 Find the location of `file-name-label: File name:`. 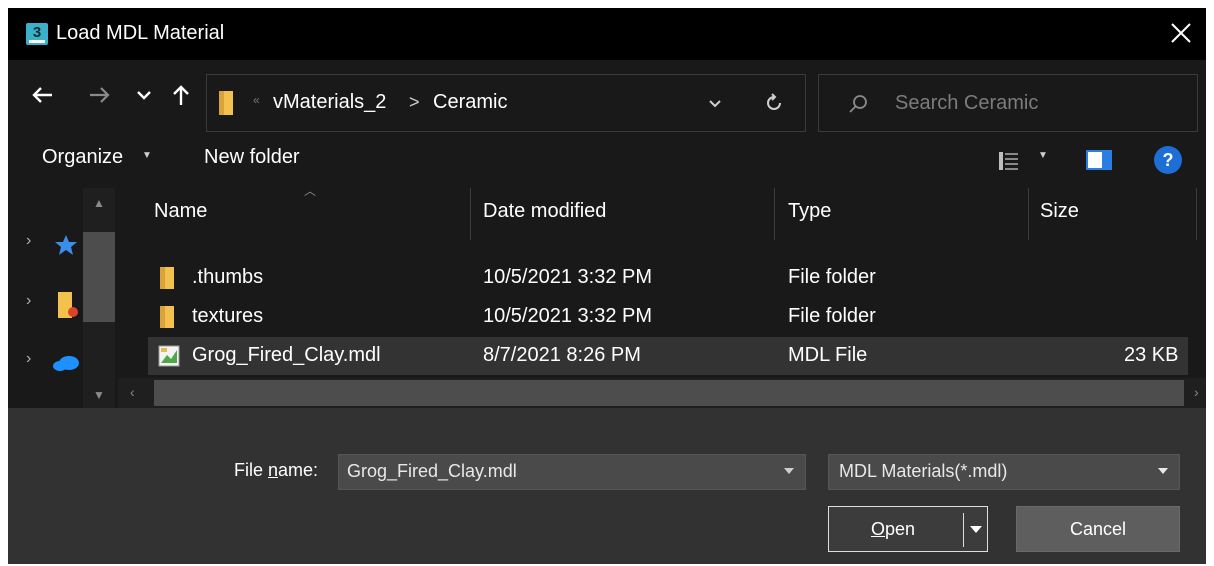

file-name-label: File name: is located at coordinates (276, 470).